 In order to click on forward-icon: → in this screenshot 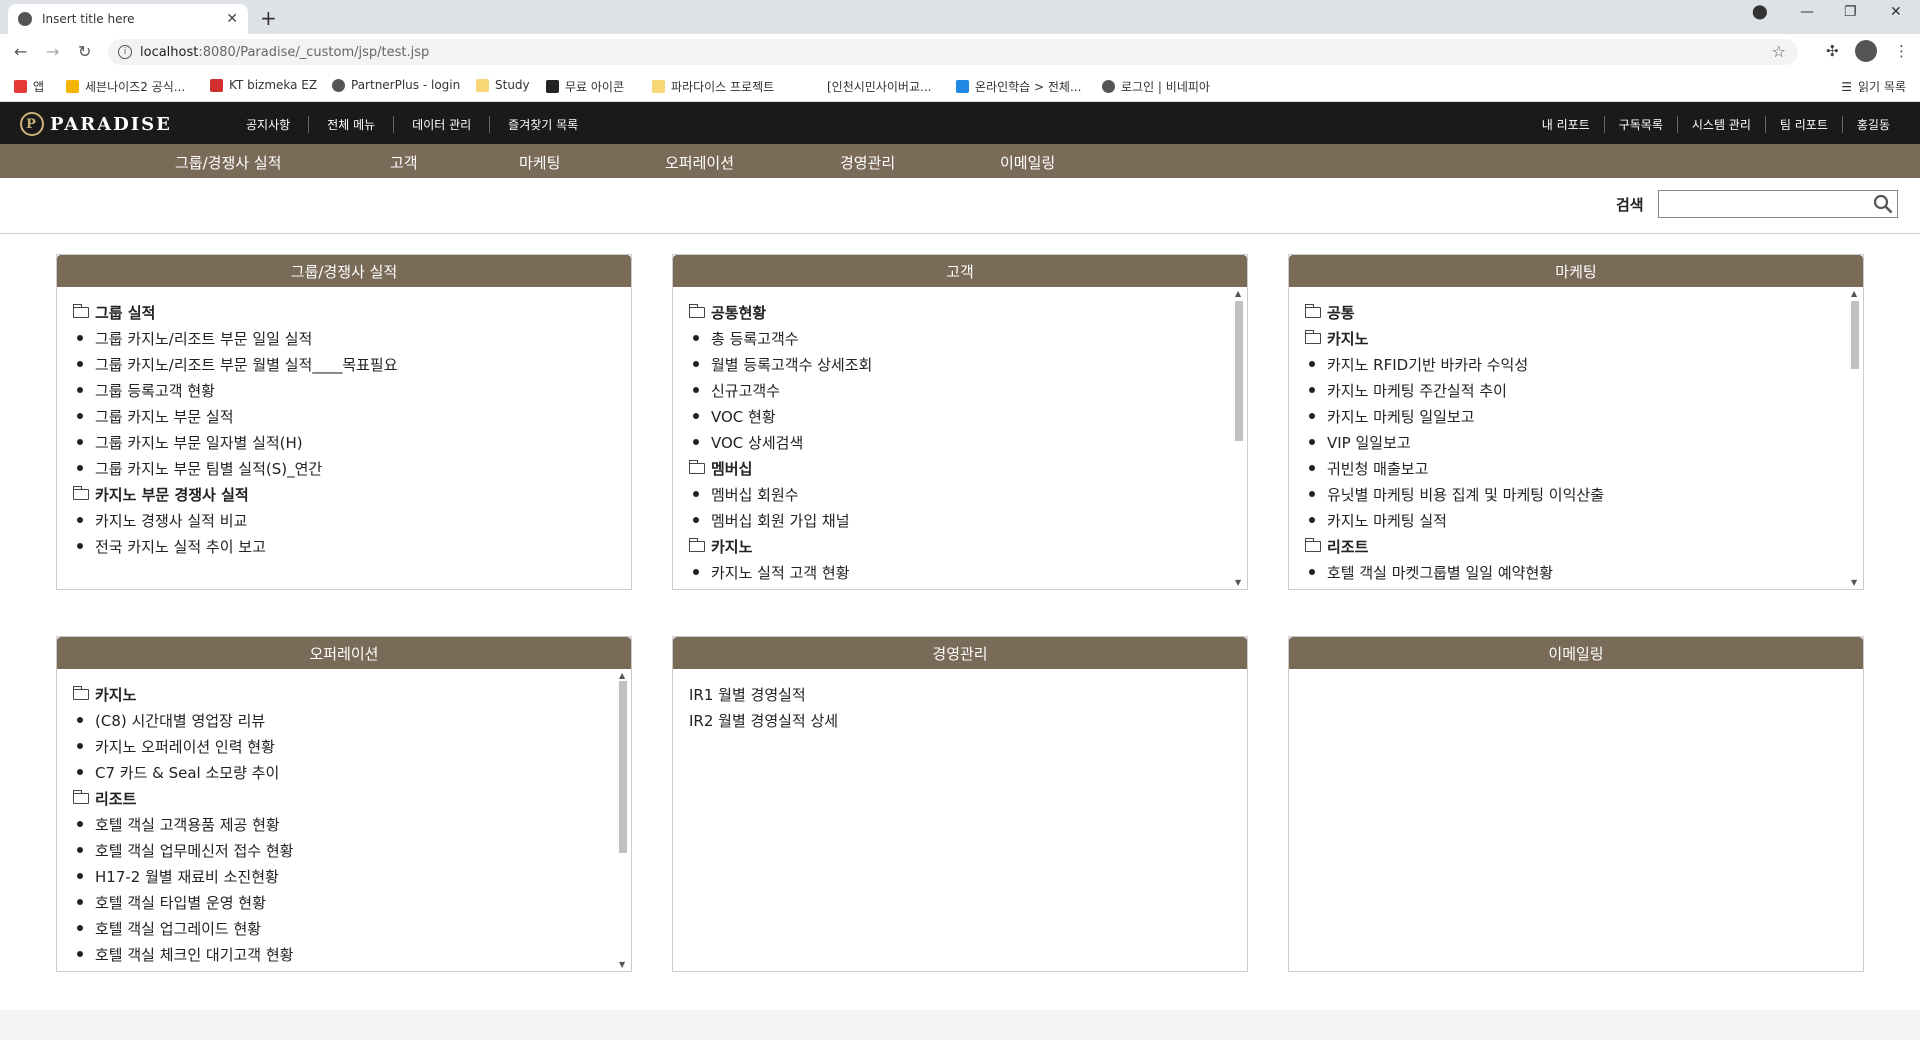, I will do `click(52, 51)`.